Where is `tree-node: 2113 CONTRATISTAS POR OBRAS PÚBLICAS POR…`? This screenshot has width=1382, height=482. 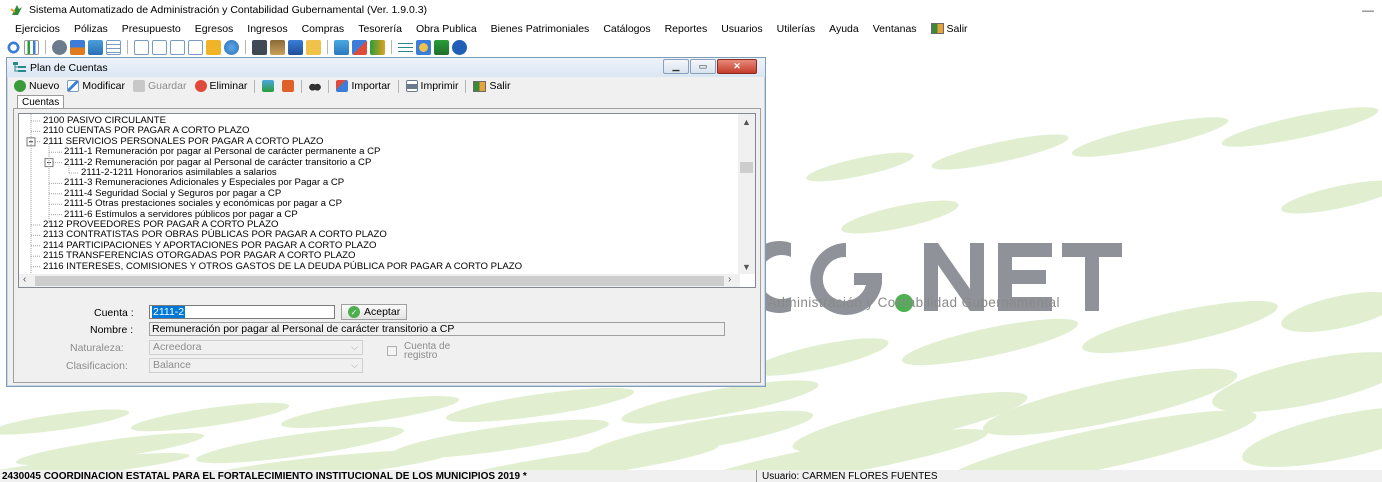 tree-node: 2113 CONTRATISTAS POR OBRAS PÚBLICAS POR… is located at coordinates (215, 235).